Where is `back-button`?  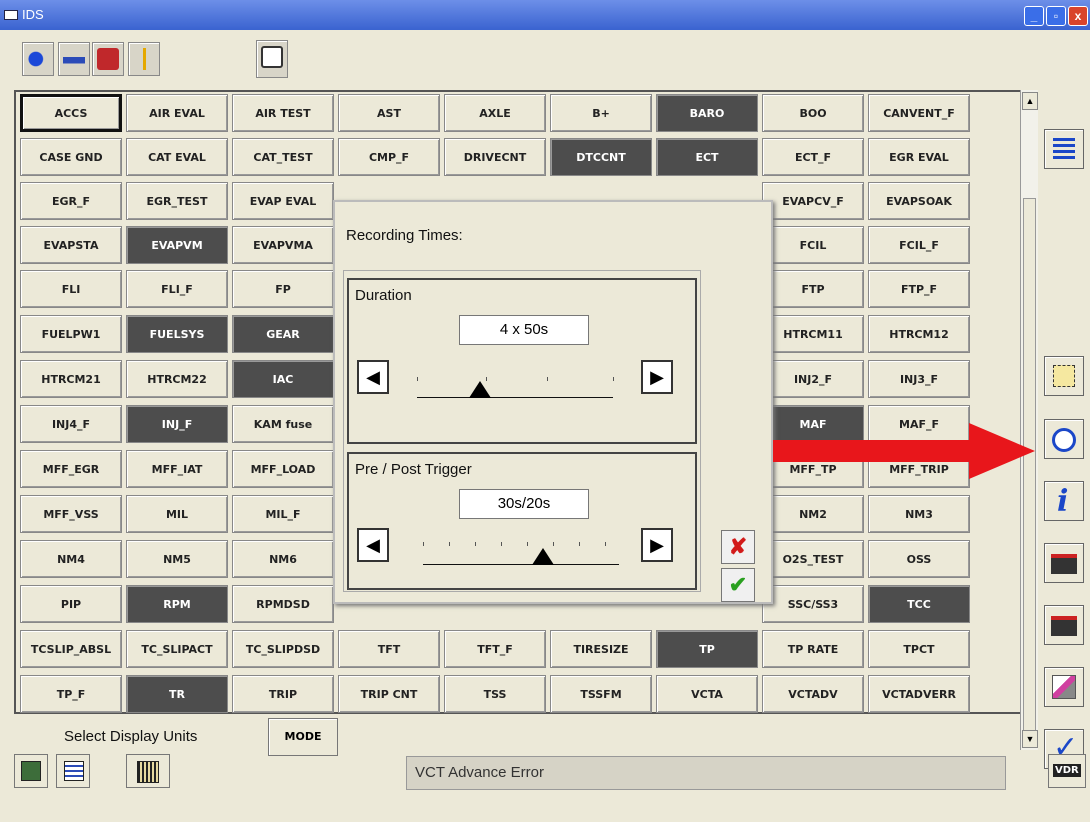
back-button is located at coordinates (38, 59).